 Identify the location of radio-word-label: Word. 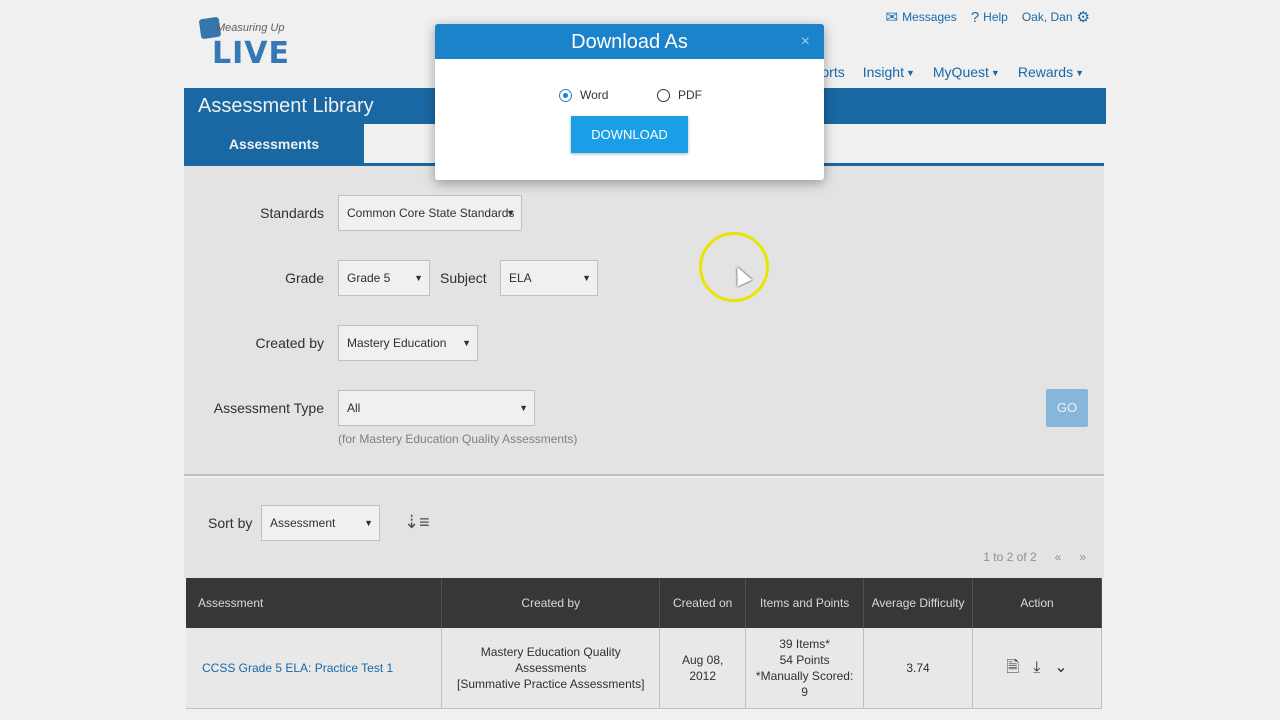
(594, 95).